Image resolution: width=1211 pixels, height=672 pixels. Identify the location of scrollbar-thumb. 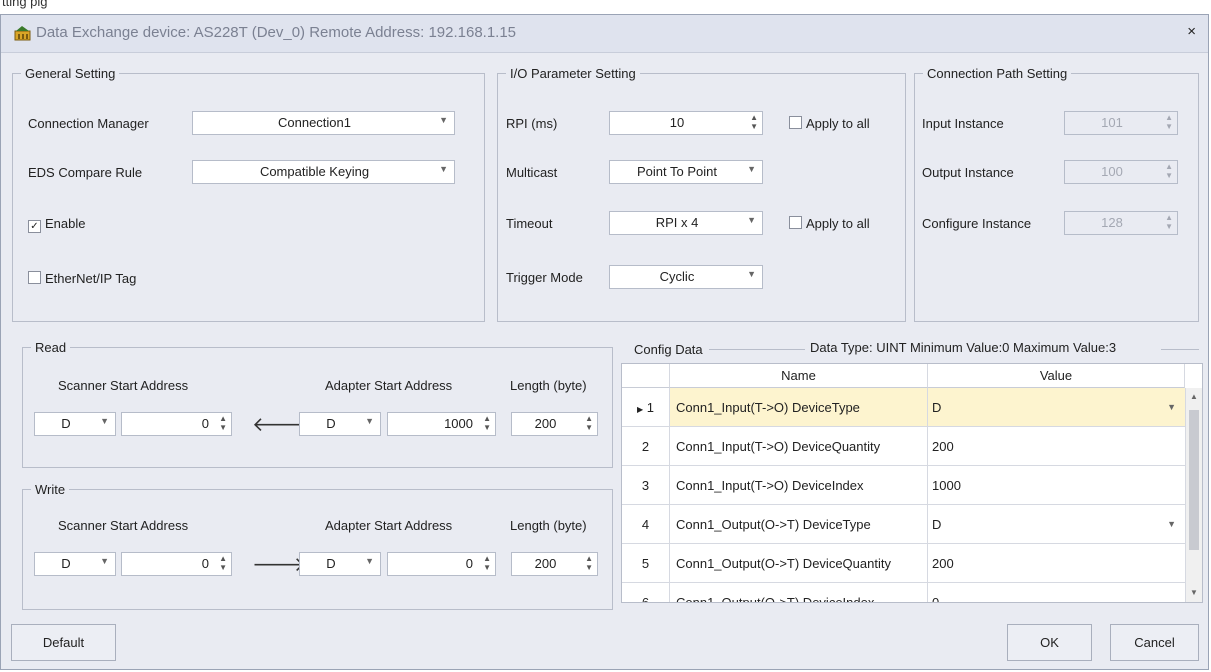
(1194, 480).